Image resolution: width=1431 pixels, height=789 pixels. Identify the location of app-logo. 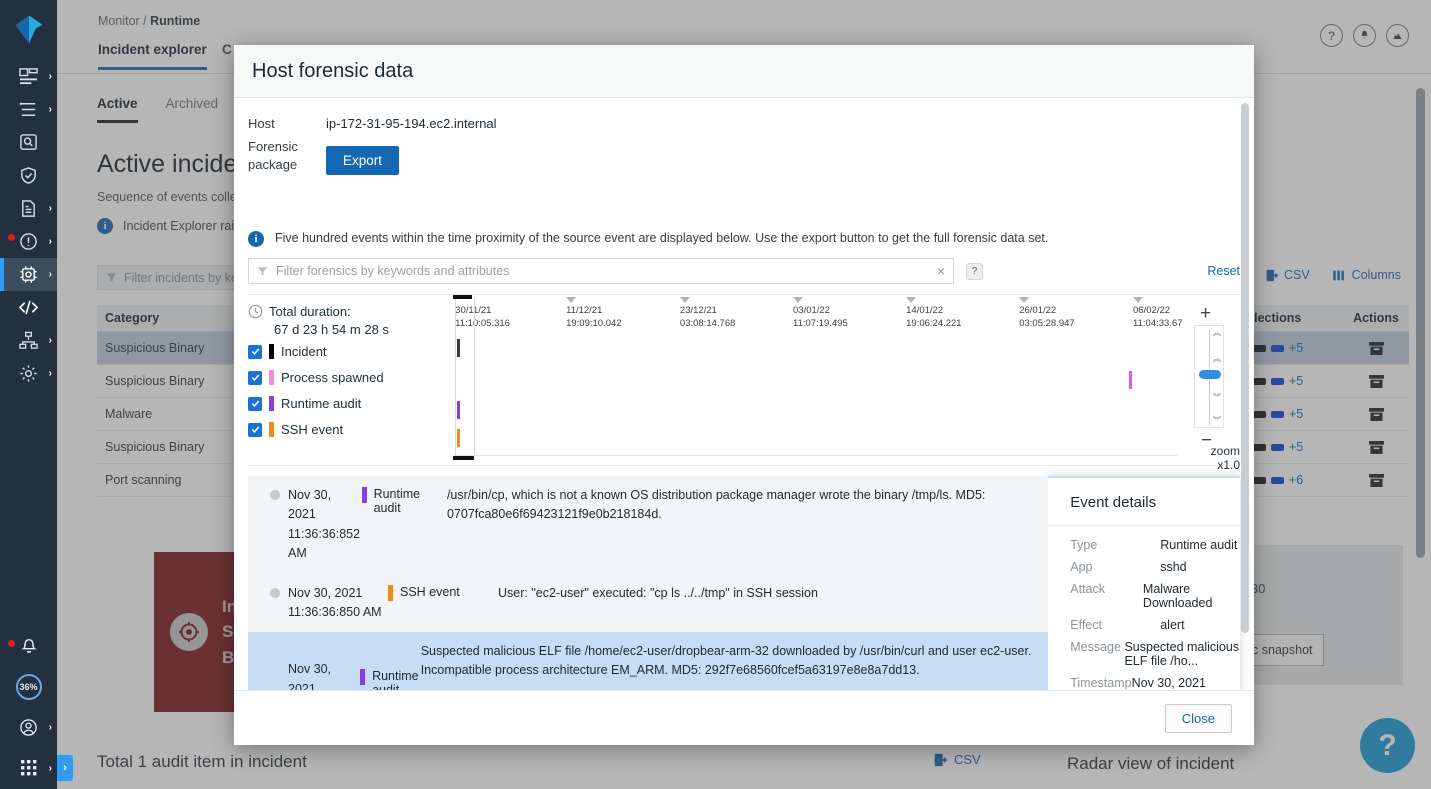
(28, 30).